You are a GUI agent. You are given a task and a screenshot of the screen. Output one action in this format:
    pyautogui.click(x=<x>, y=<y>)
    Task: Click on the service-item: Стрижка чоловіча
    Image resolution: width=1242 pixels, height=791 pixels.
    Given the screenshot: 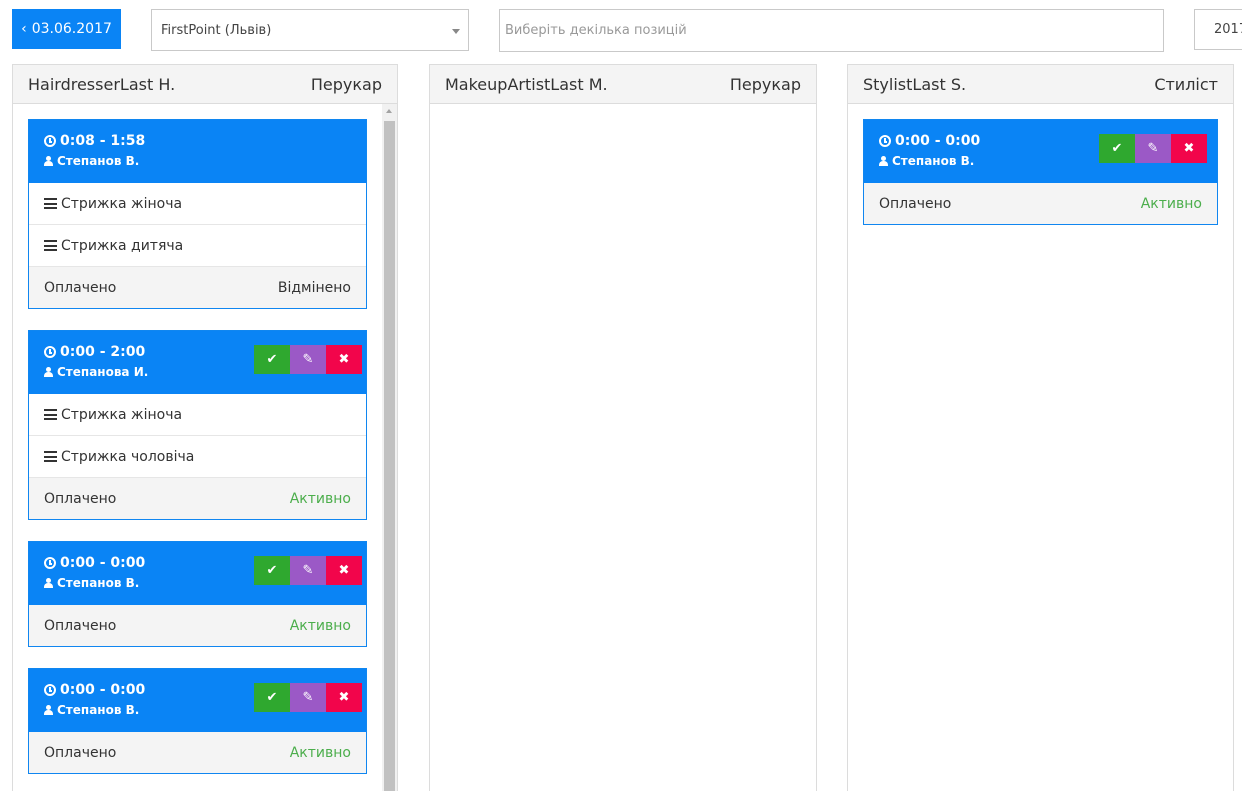 What is the action you would take?
    pyautogui.click(x=197, y=457)
    